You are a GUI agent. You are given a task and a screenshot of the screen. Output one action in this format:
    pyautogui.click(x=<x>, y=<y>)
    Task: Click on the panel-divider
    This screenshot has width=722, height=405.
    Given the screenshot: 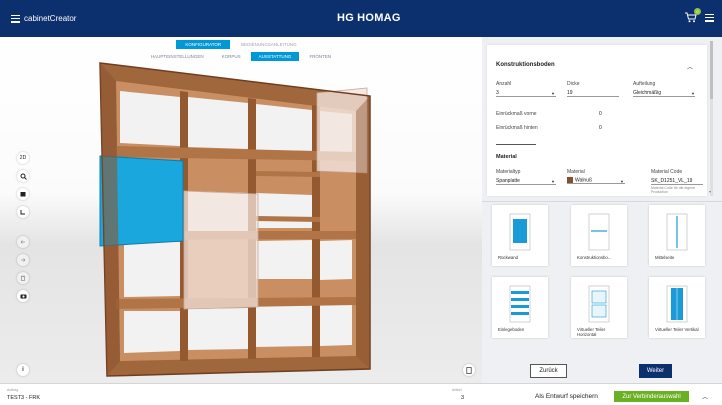 What is the action you would take?
    pyautogui.click(x=602, y=201)
    